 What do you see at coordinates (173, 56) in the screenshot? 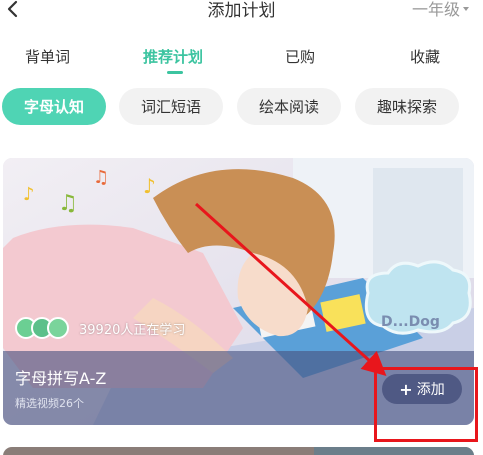
I see `tab-recommended-plans: 推荐计划` at bounding box center [173, 56].